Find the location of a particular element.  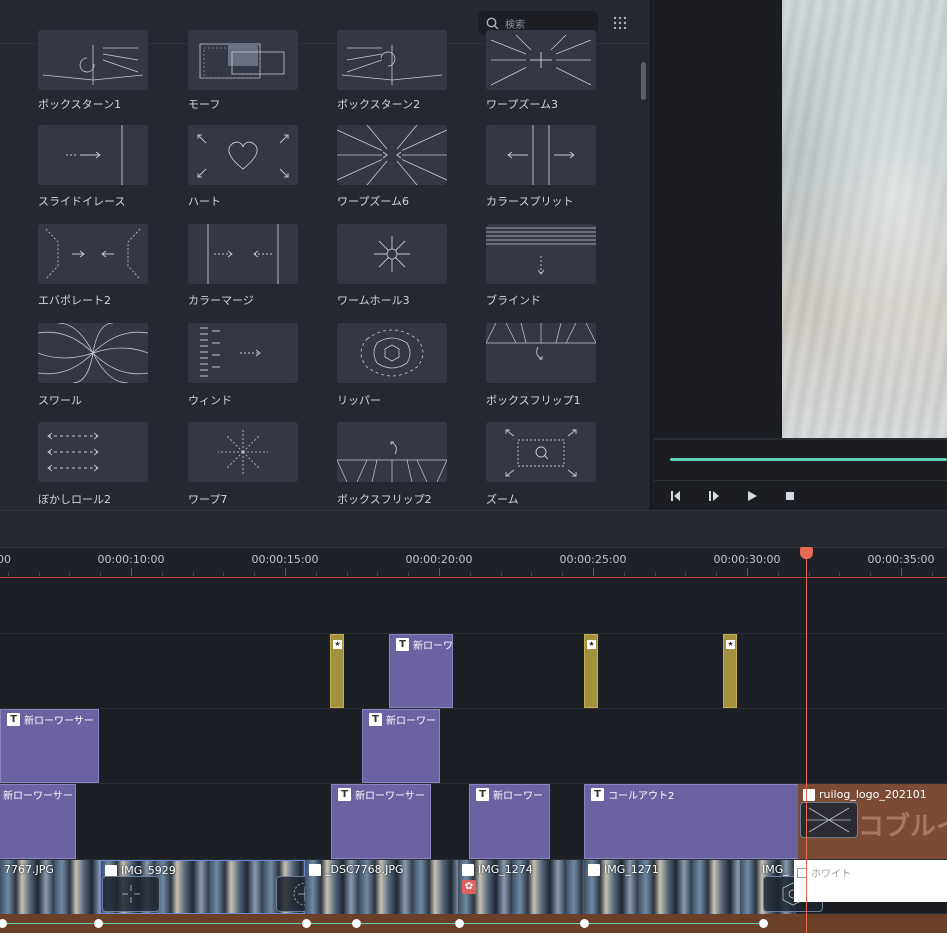

box-flip-icon is located at coordinates (392, 452).